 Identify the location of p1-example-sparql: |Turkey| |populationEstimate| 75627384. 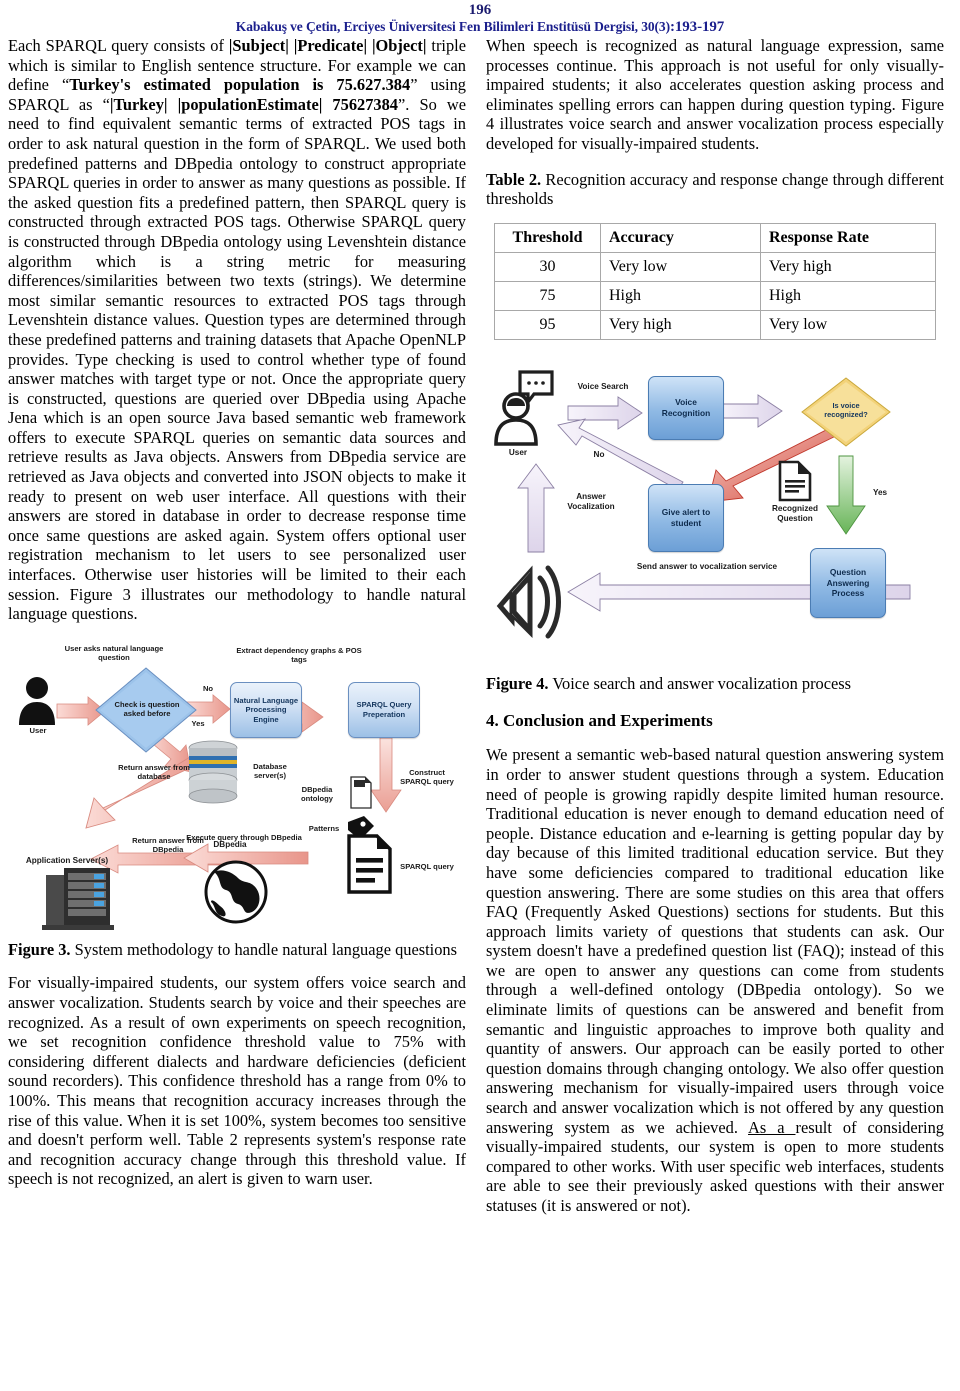
(253, 104).